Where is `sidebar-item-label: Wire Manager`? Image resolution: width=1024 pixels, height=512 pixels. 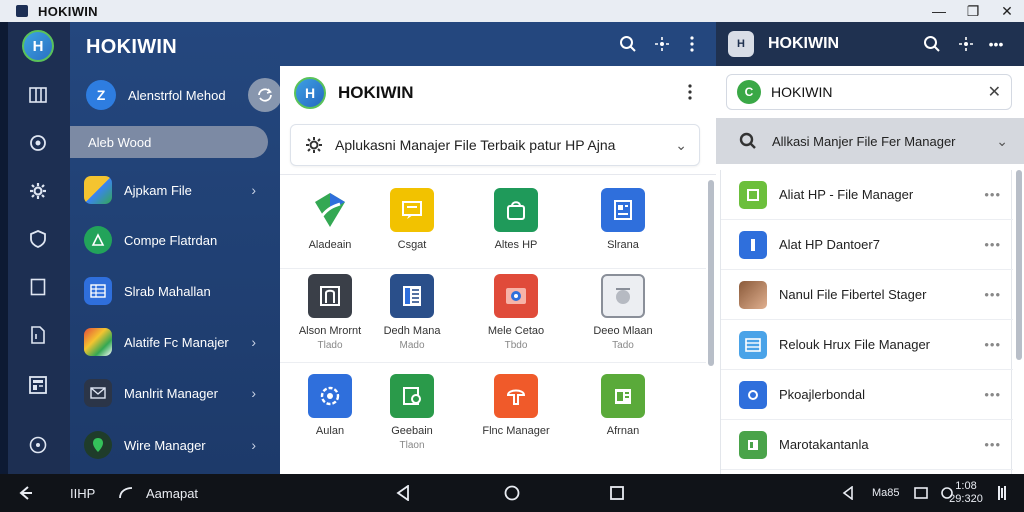
sidebar-item-label: Wire Manager is located at coordinates (165, 445).